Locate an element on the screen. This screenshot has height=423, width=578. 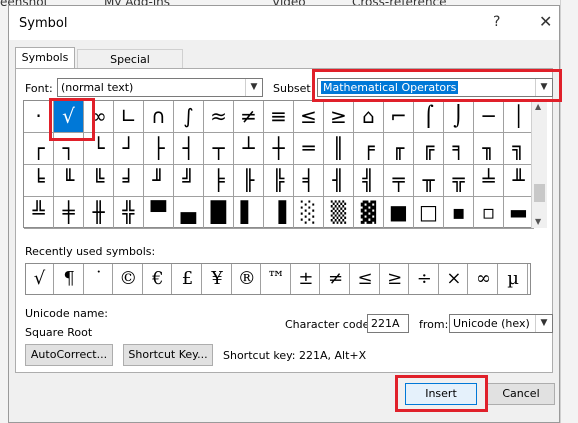
symbol-cell: ╥ is located at coordinates (429, 181).